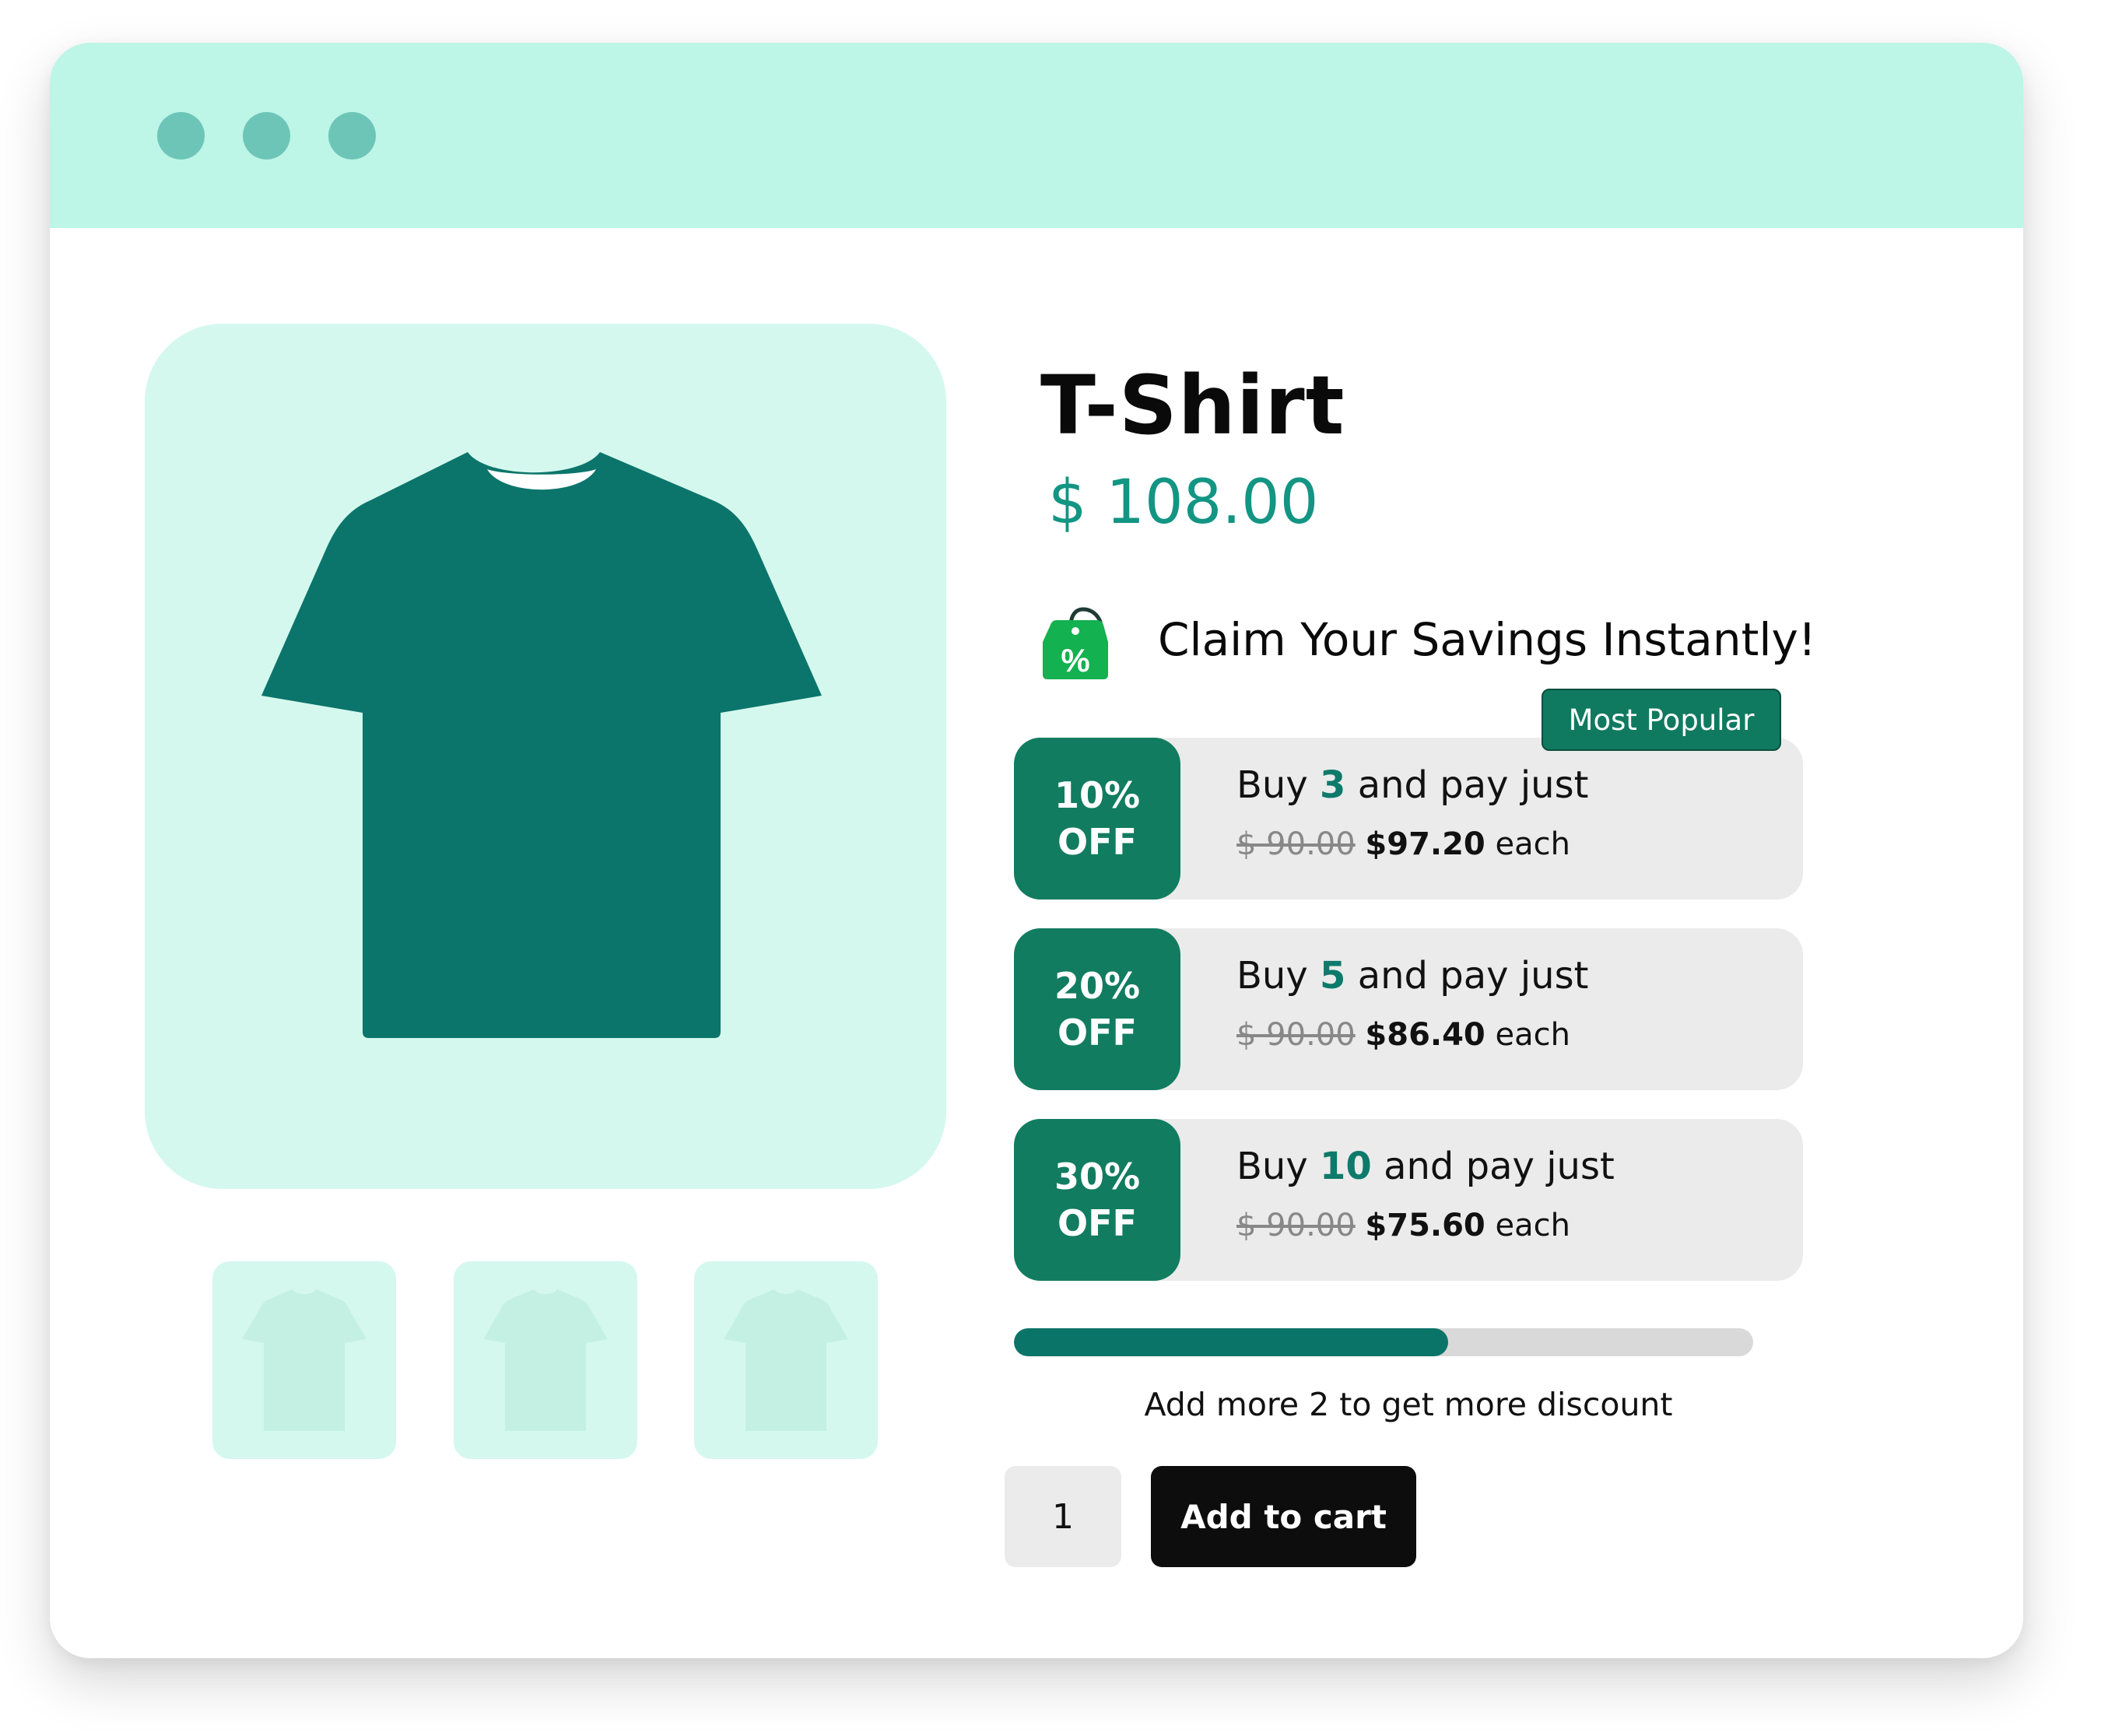 The image size is (2101, 1736). What do you see at coordinates (1408, 1404) in the screenshot?
I see `progress-message: Add more 2 to get more discount` at bounding box center [1408, 1404].